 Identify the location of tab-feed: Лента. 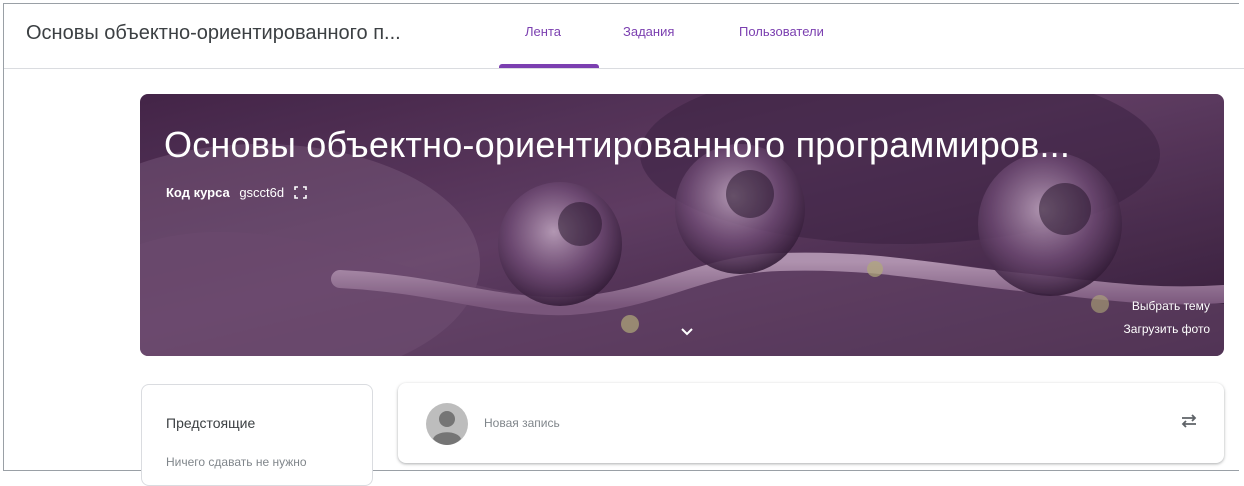
(543, 31).